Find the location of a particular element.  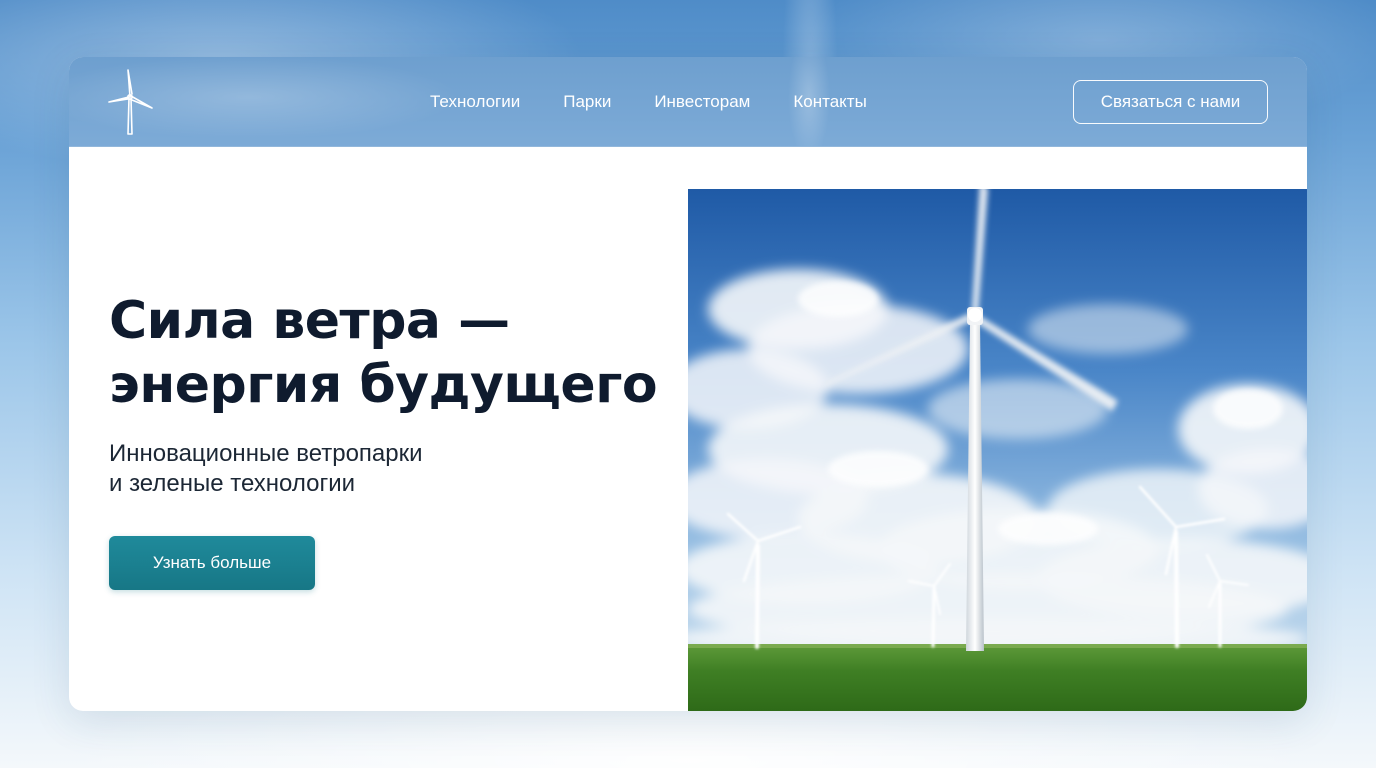

contact-us-button: Связаться с нами is located at coordinates (1170, 102).